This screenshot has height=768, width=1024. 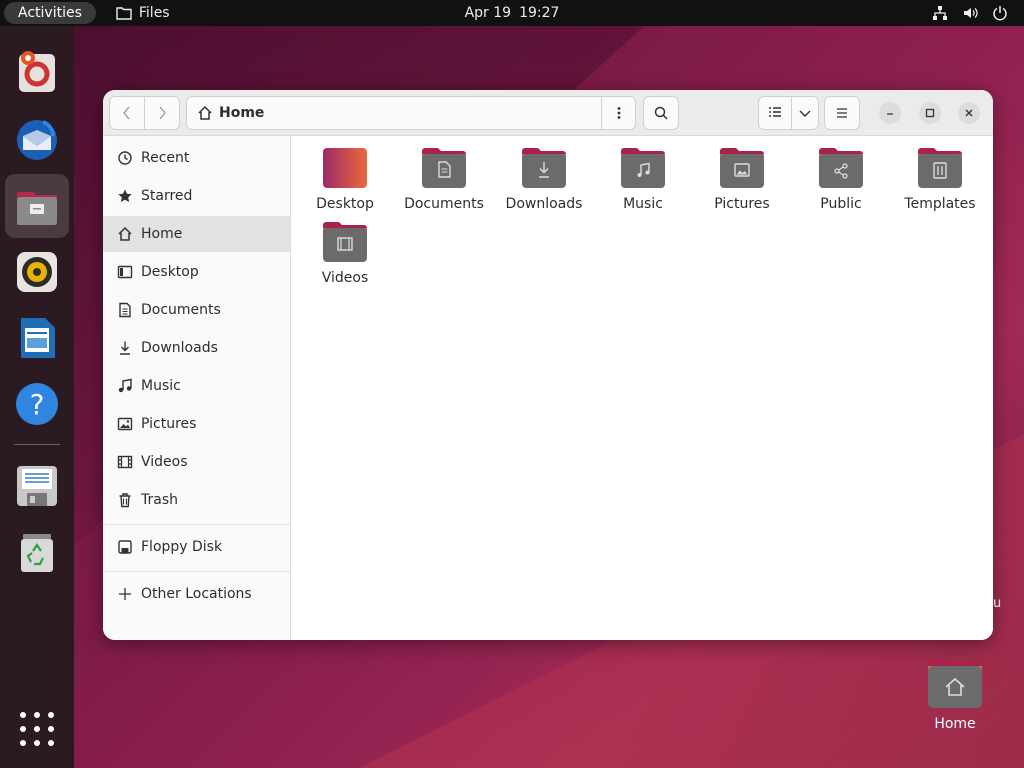 I want to click on chevron-down-icon, so click(x=805, y=113).